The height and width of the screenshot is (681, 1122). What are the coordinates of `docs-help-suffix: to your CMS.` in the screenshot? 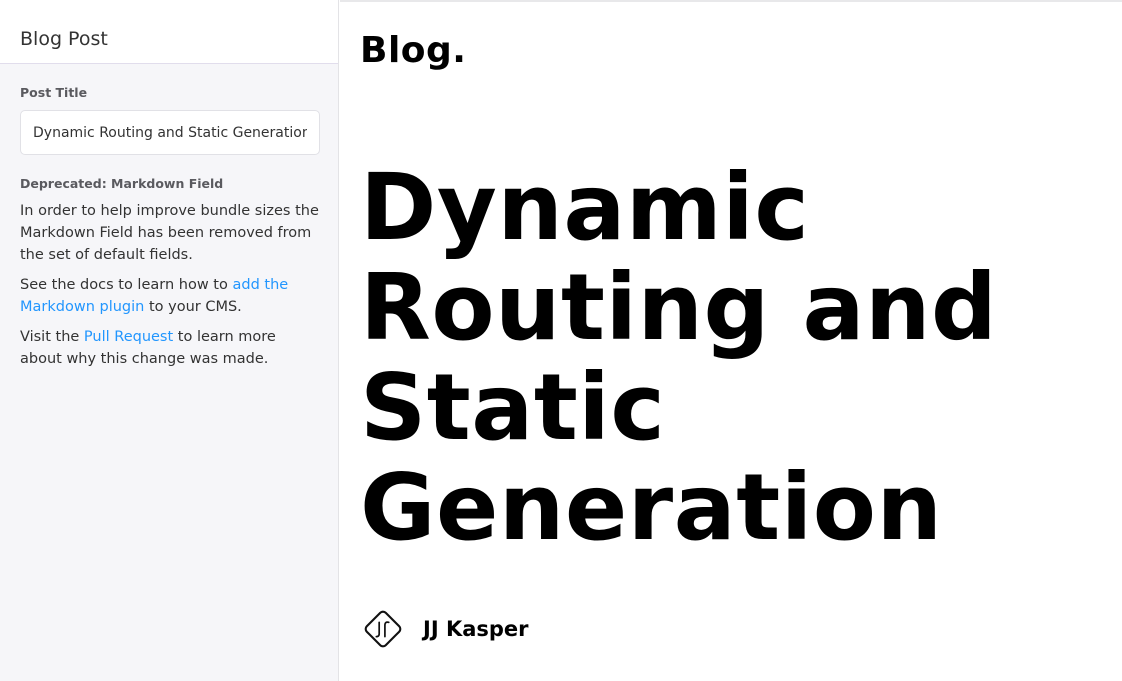 It's located at (193, 307).